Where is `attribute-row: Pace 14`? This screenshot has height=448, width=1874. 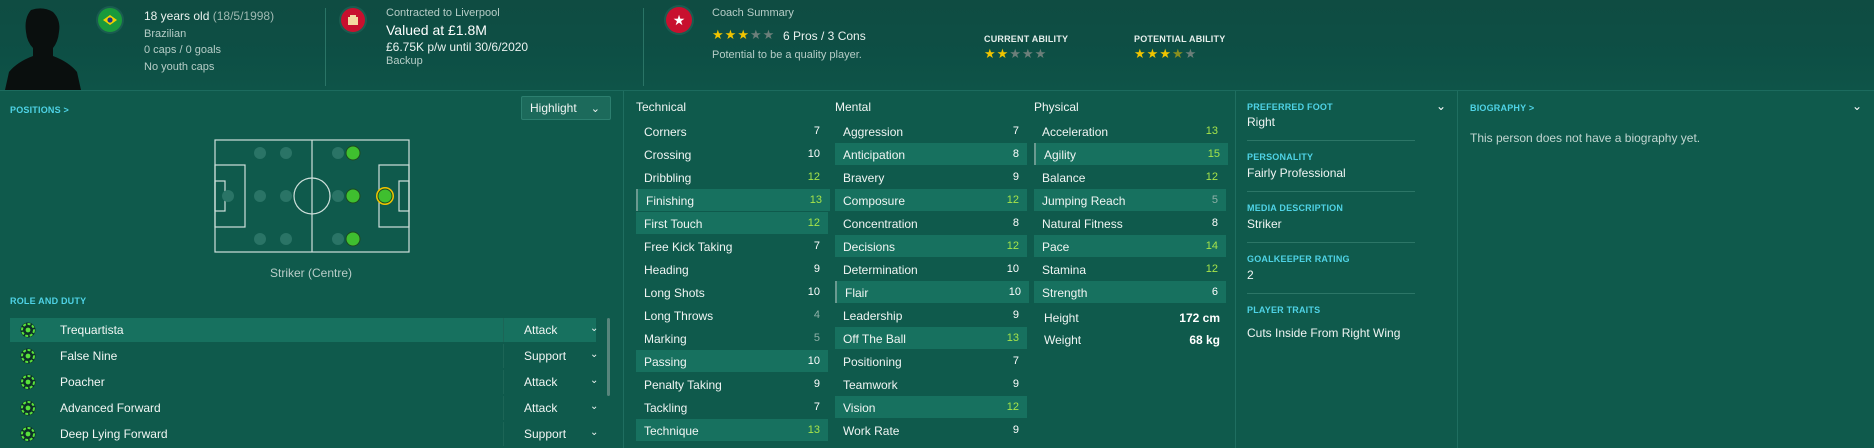
attribute-row: Pace 14 is located at coordinates (1130, 246).